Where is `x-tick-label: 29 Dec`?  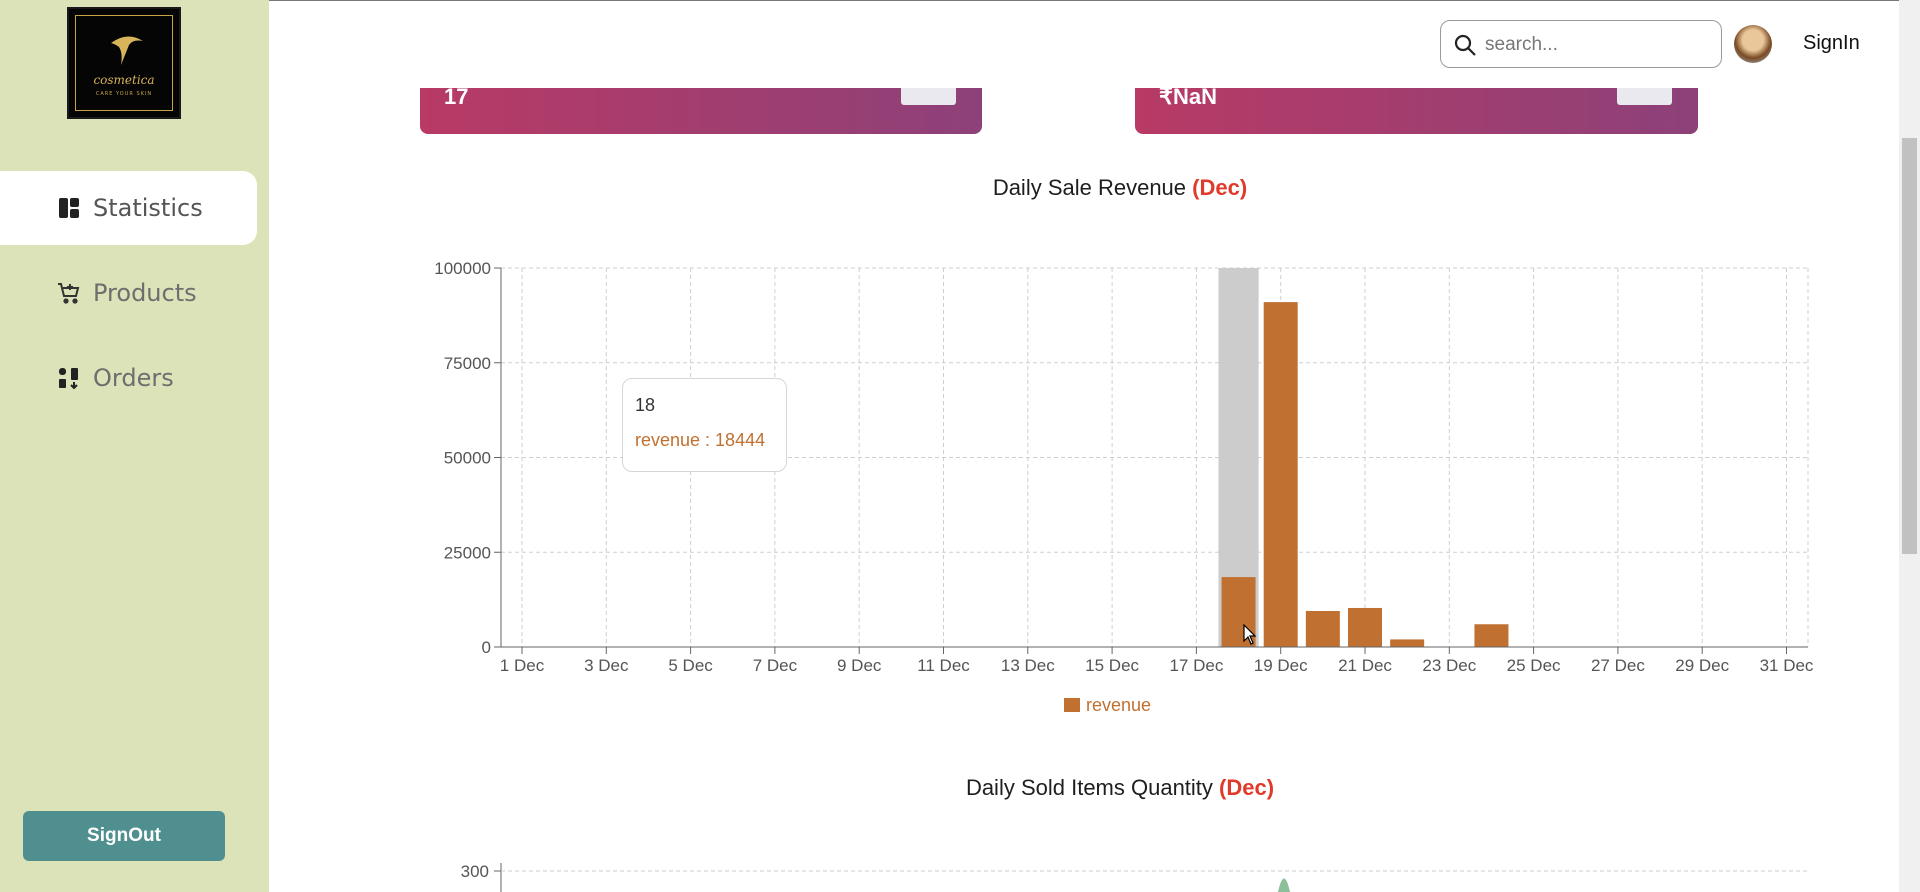
x-tick-label: 29 Dec is located at coordinates (1702, 665).